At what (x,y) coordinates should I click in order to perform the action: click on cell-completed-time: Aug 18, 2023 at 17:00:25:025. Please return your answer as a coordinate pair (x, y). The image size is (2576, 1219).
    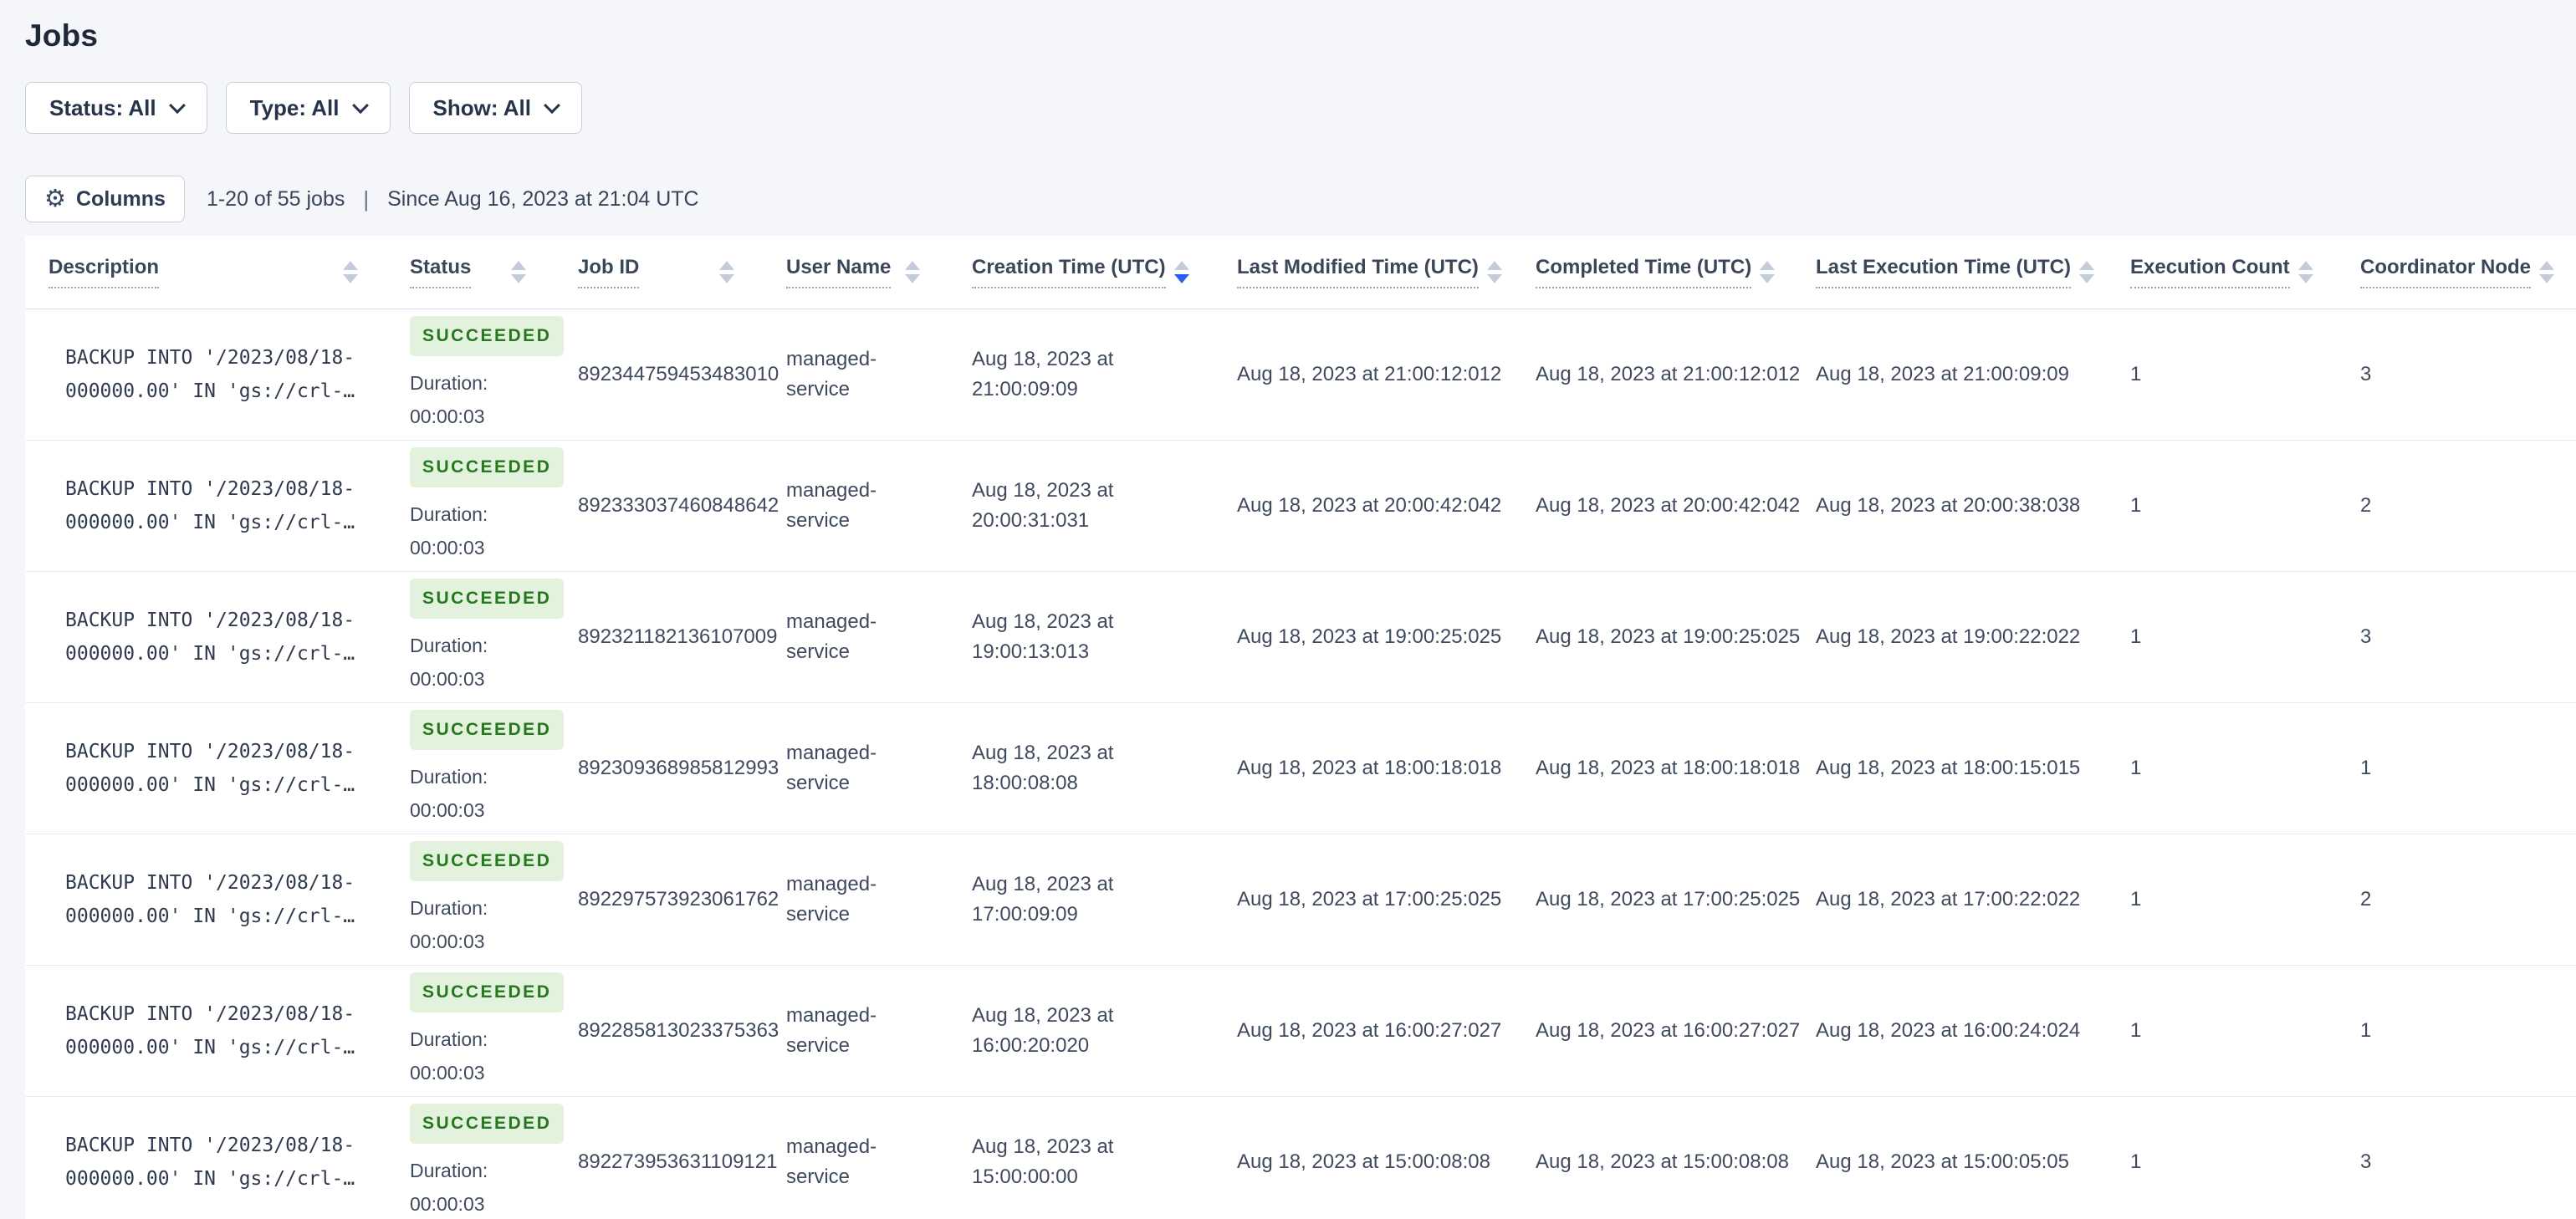
    Looking at the image, I should click on (1668, 899).